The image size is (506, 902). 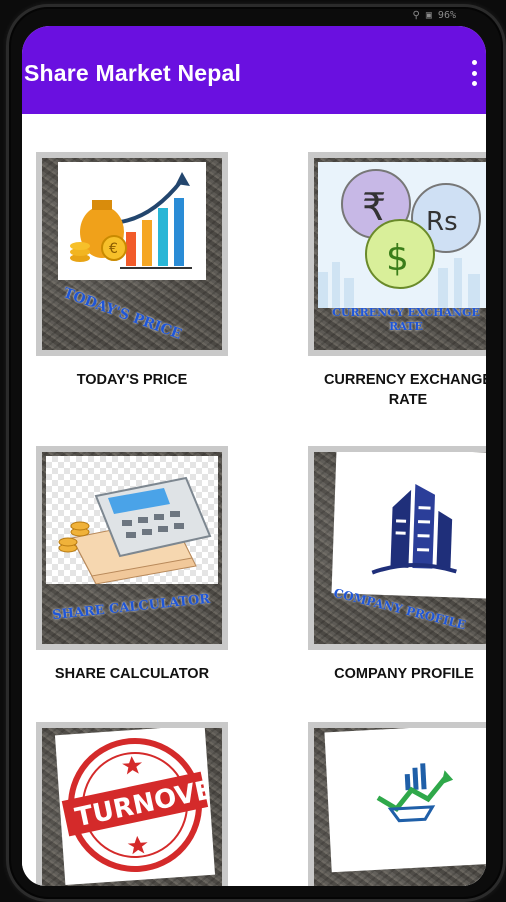 I want to click on card-label-share-calculator: SHARE CALCULATOR, so click(x=132, y=674).